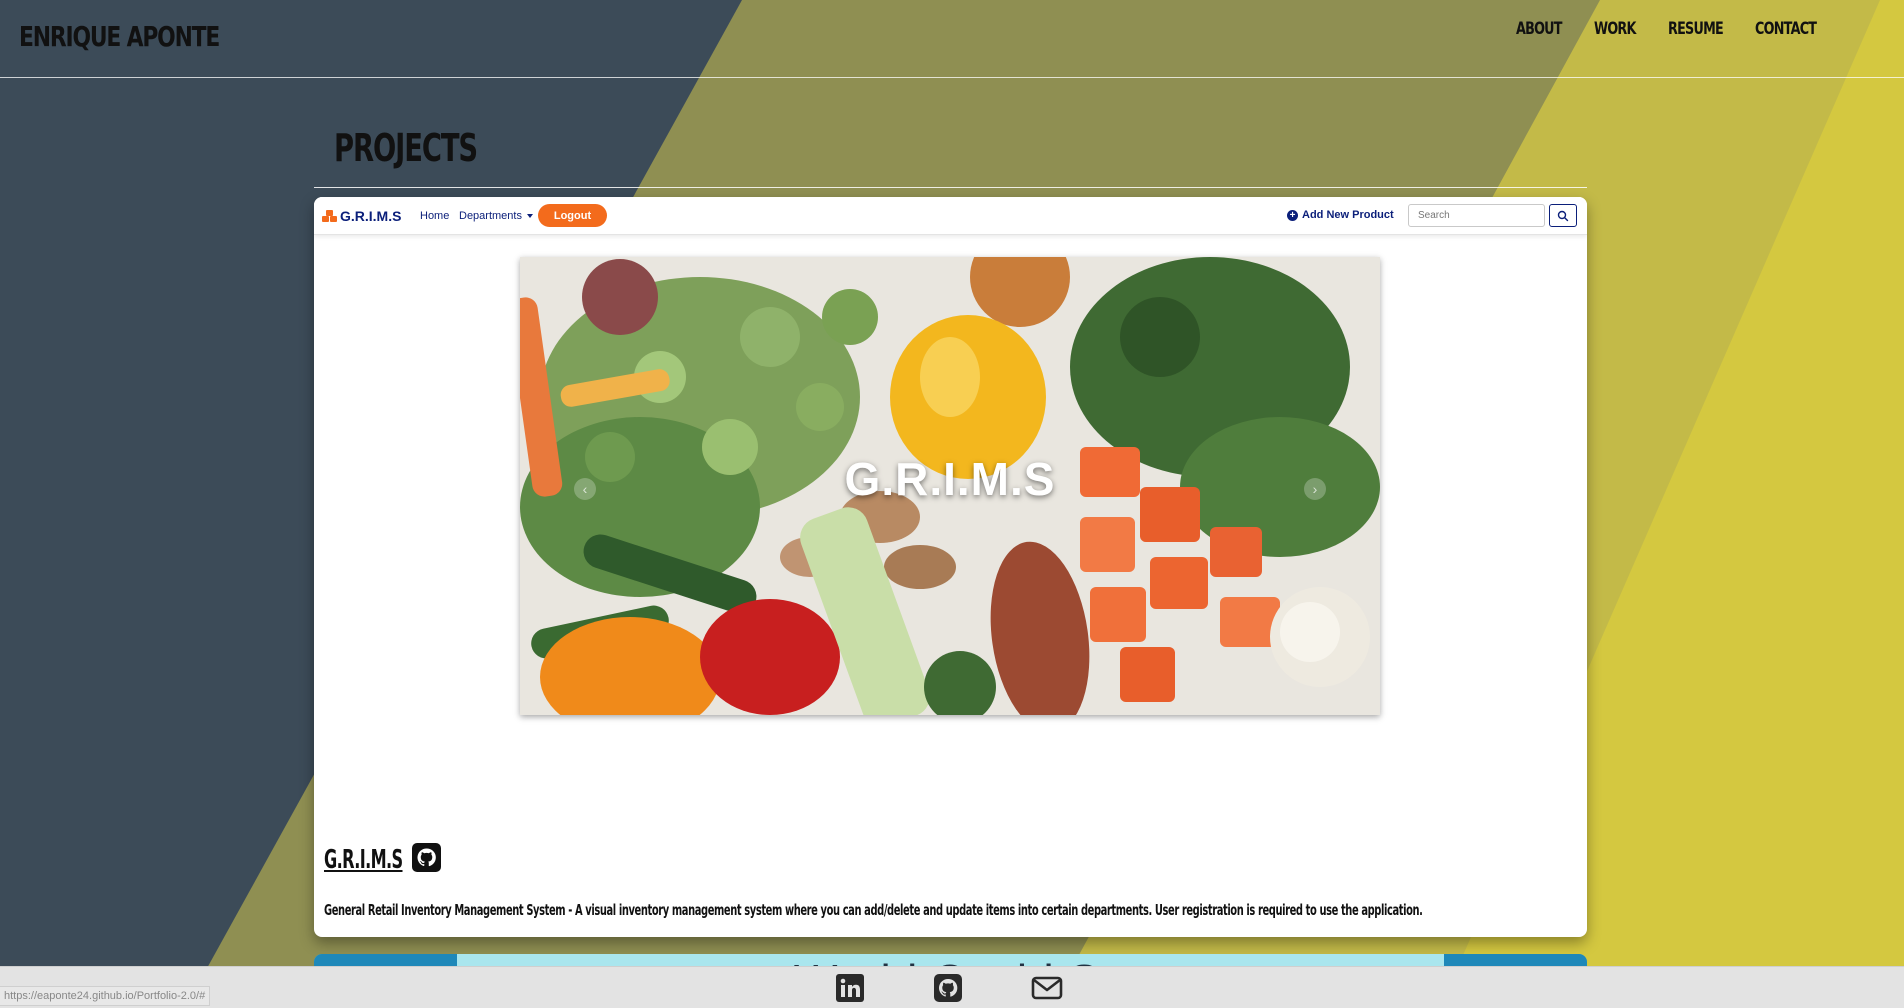 This screenshot has width=1904, height=1008. I want to click on project-title-link: G.R.I.M.S, so click(363, 860).